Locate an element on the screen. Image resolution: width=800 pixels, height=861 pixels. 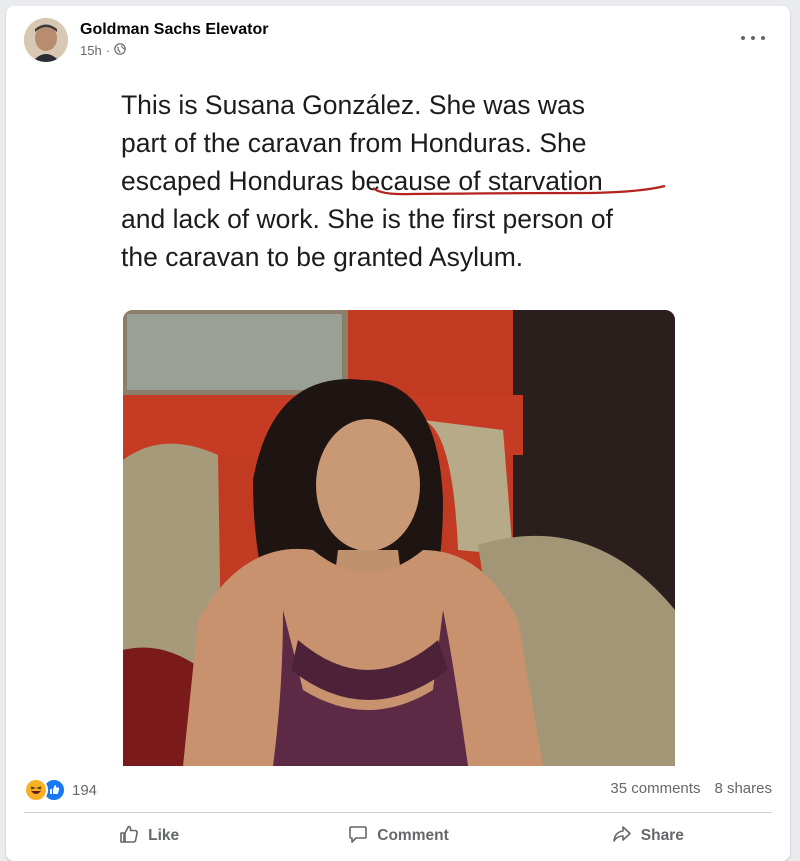
starvation-underline is located at coordinates (519, 190).